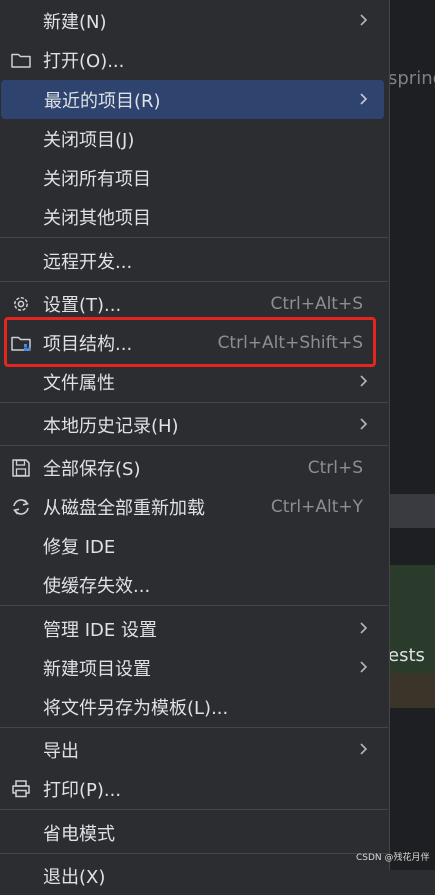  I want to click on menu-item-label: 本地历史记录(H), so click(111, 426).